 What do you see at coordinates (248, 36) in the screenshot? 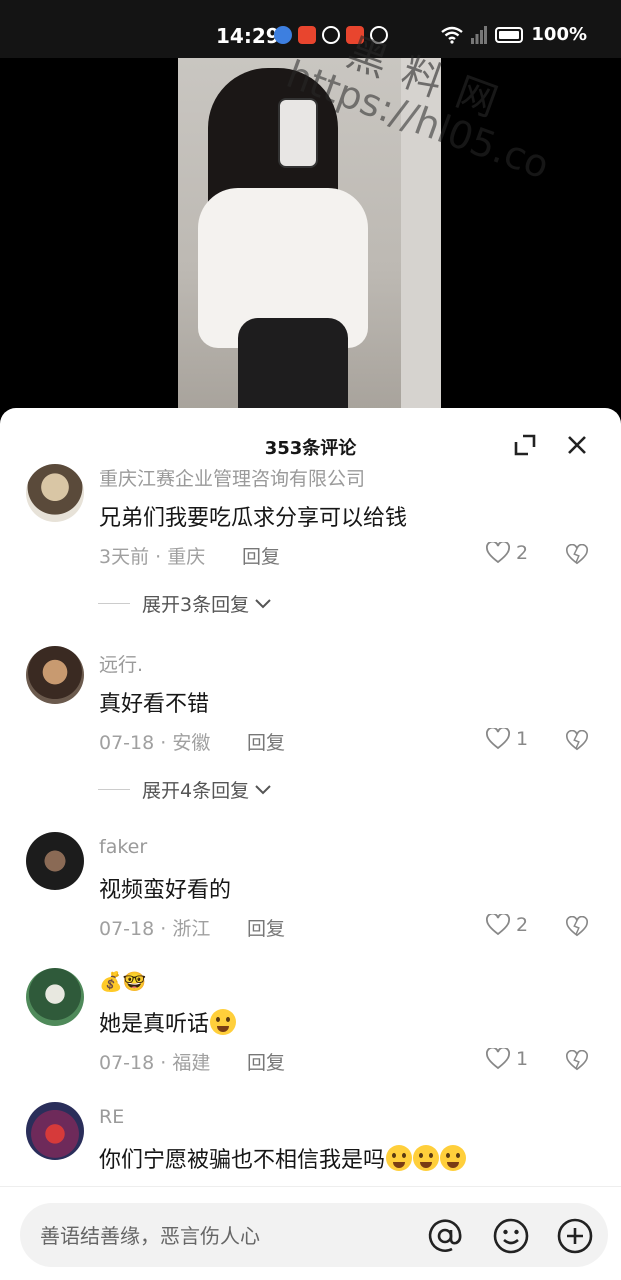
I see `status-time: 14:29` at bounding box center [248, 36].